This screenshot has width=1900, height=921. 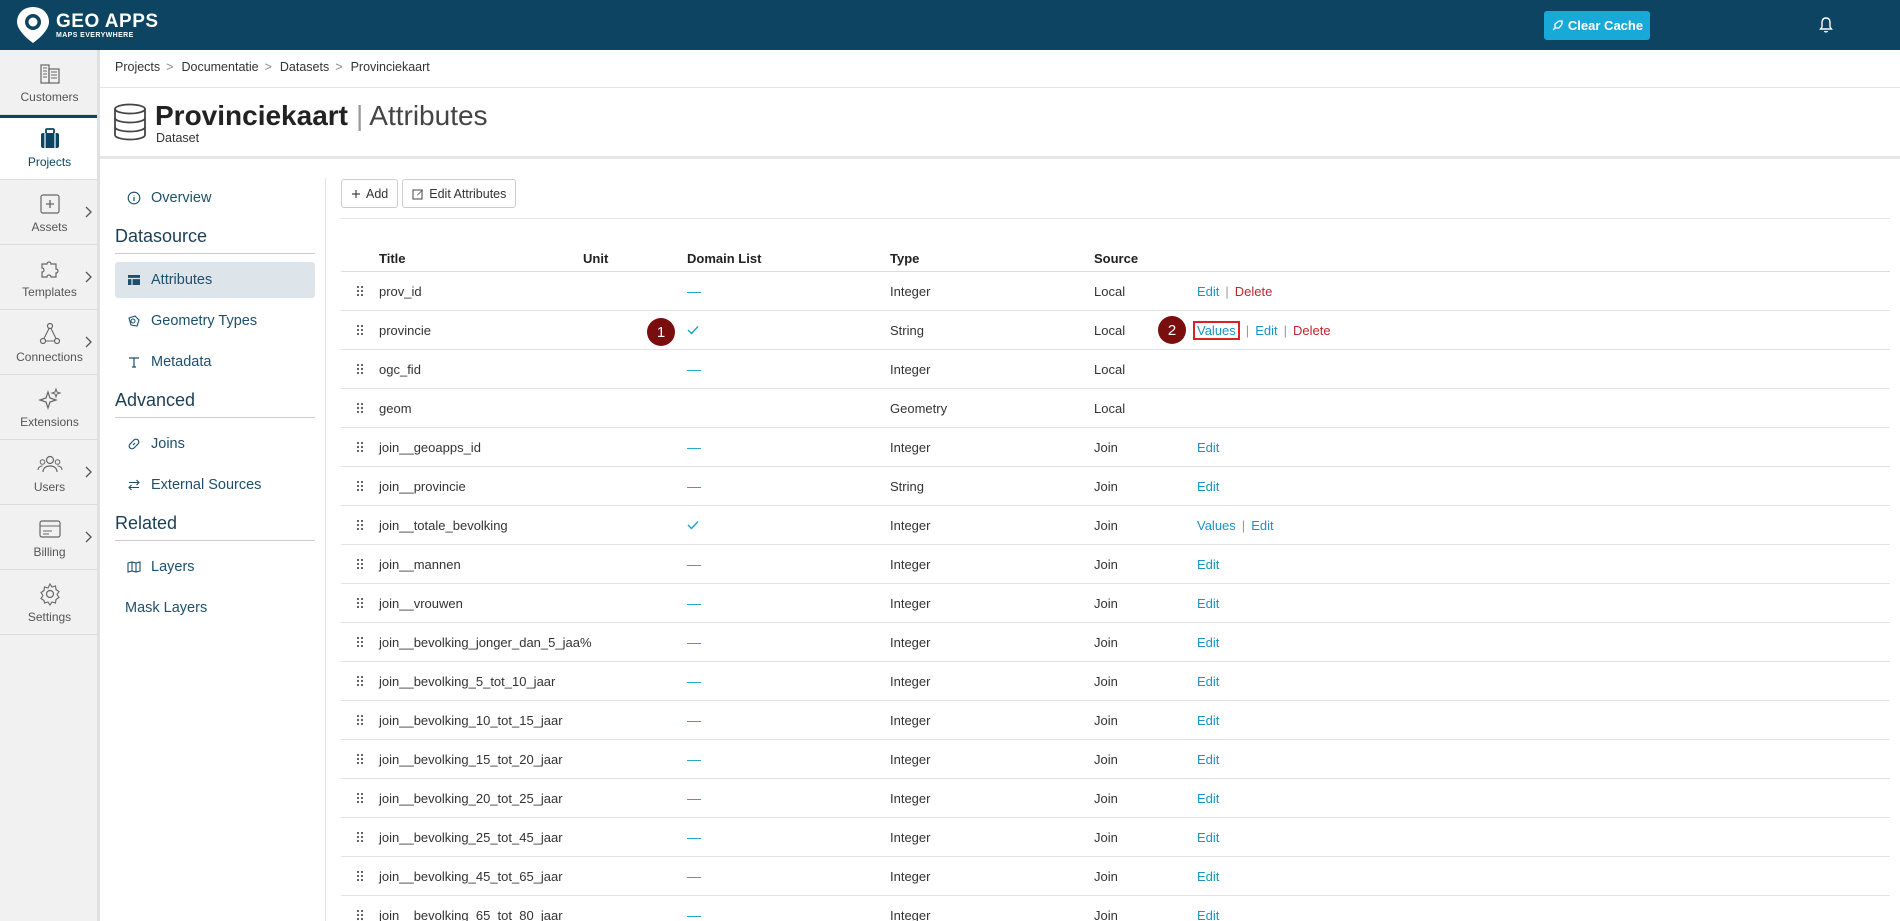 What do you see at coordinates (418, 194) in the screenshot?
I see `edit-icon` at bounding box center [418, 194].